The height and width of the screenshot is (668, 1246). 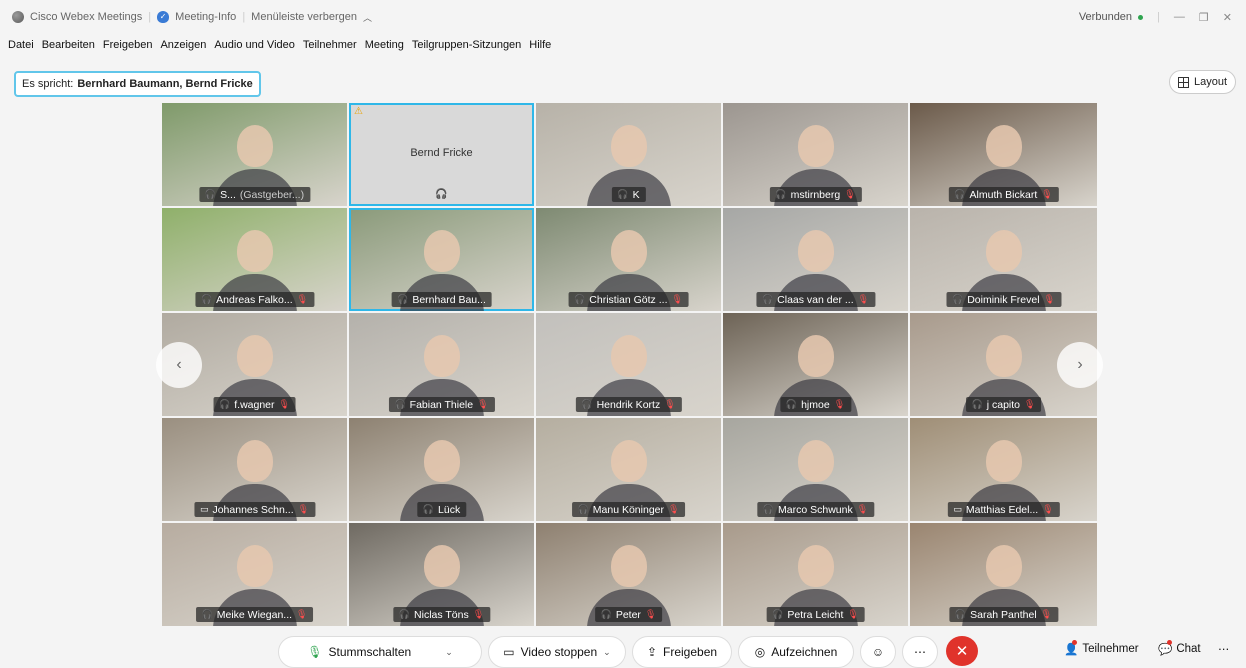 I want to click on menu-teilgruppen: Teilgruppen-Sitzungen, so click(x=466, y=45).